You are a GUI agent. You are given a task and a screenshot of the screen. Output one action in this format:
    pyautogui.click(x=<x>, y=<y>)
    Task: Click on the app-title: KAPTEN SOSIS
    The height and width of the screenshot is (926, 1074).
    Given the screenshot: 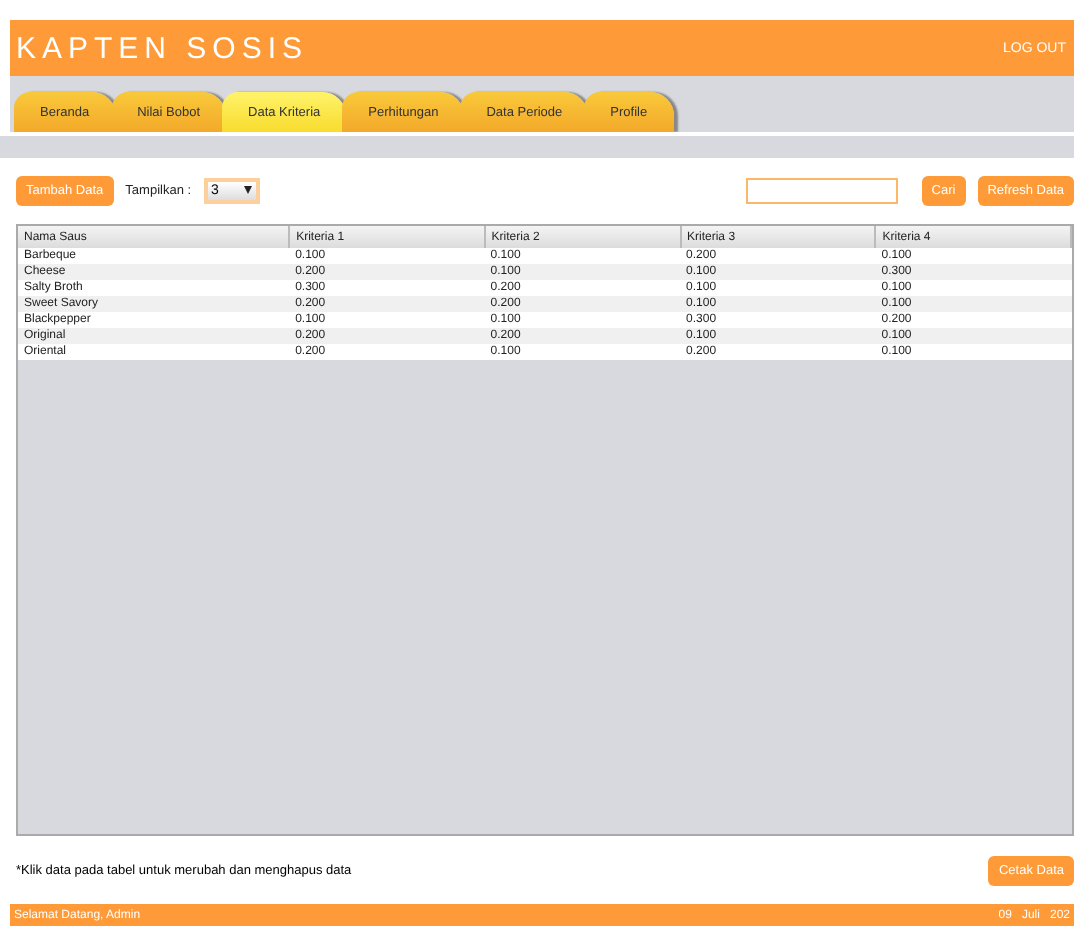 What is the action you would take?
    pyautogui.click(x=162, y=48)
    